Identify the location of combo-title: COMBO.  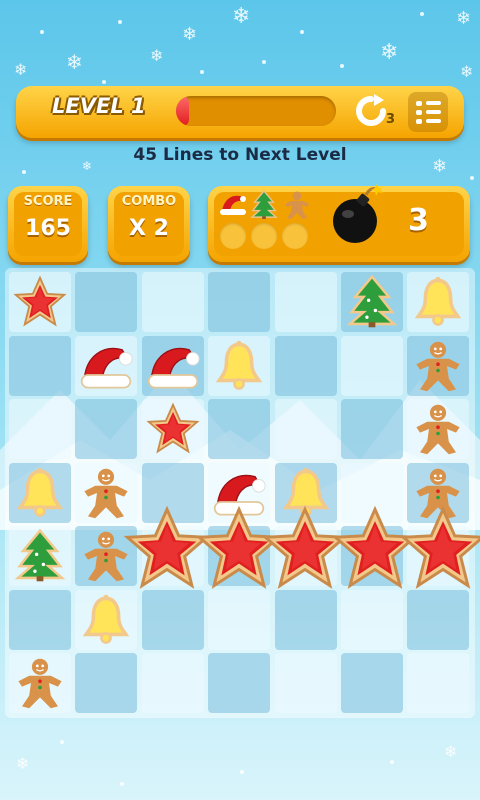
(149, 201).